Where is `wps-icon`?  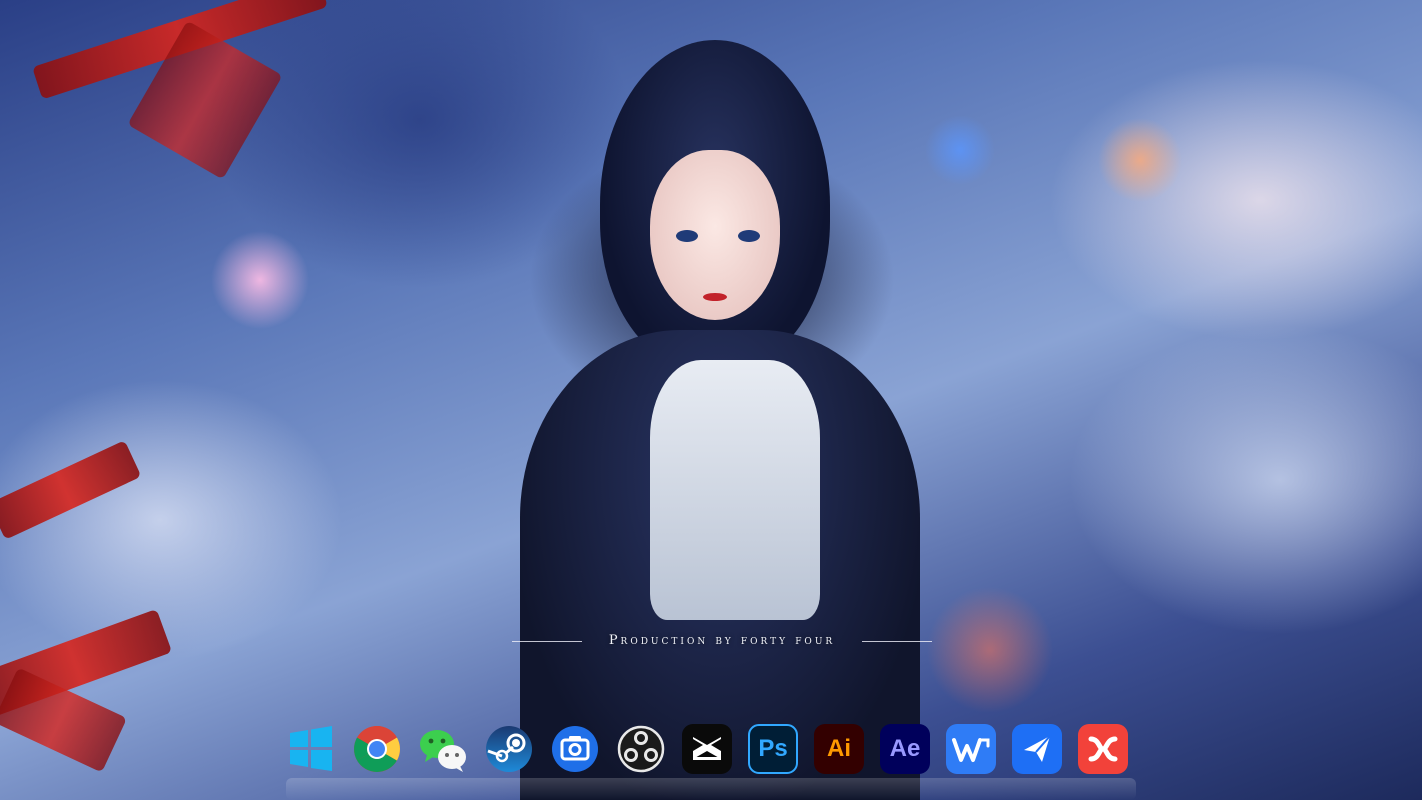
wps-icon is located at coordinates (971, 749).